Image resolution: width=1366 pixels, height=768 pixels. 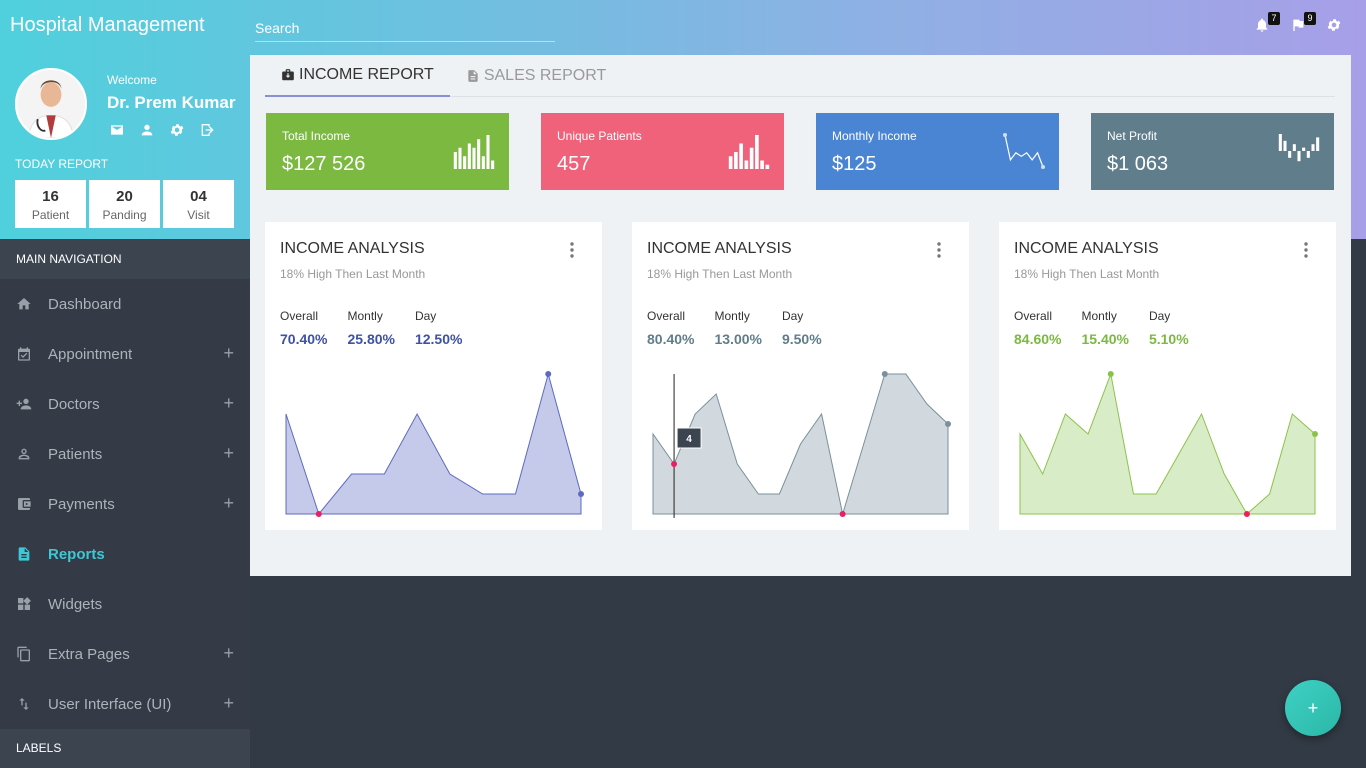 What do you see at coordinates (125, 304) in the screenshot?
I see `sidebar-item-dashboard: Dashboard` at bounding box center [125, 304].